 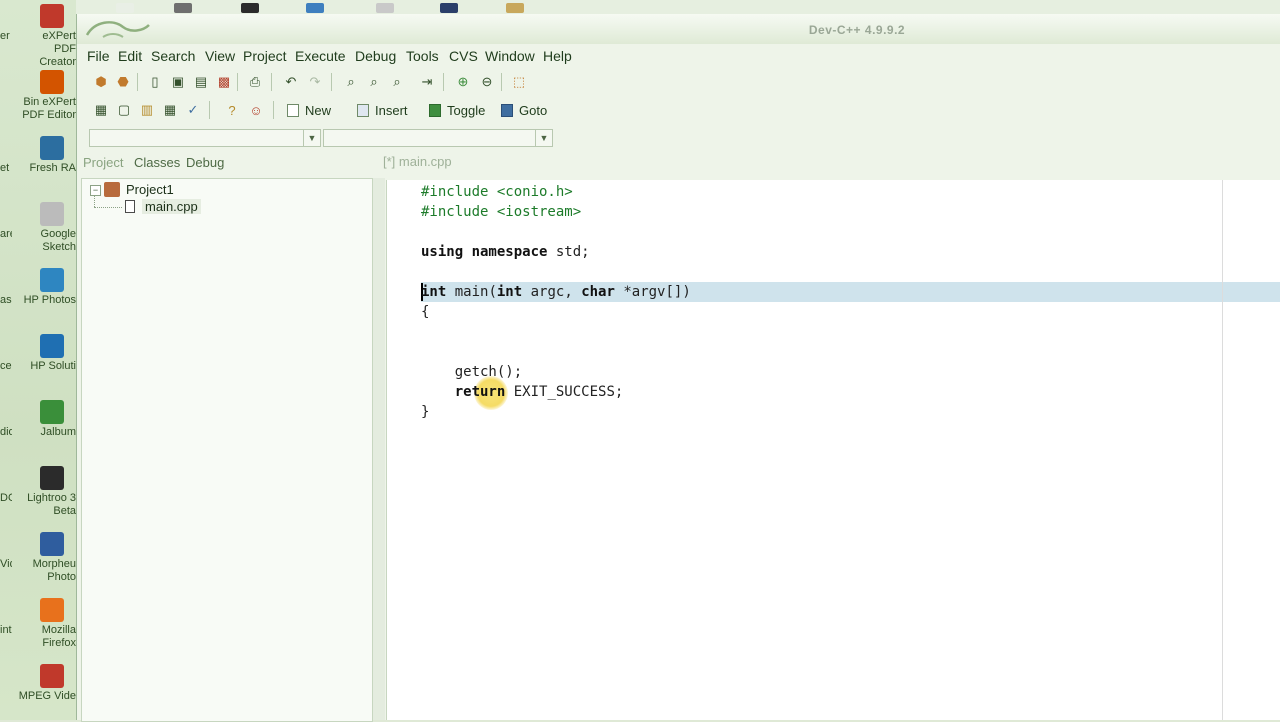 I want to click on run-icon: ▢, so click(x=124, y=110).